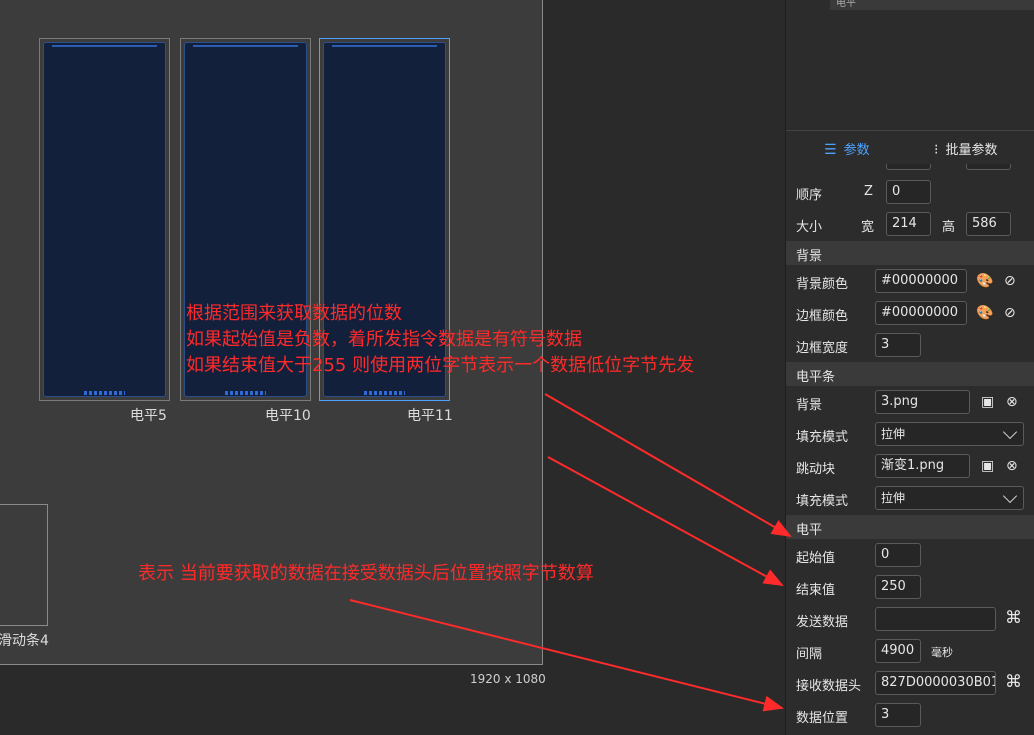  I want to click on border-color-label: 边框颜色, so click(822, 316).